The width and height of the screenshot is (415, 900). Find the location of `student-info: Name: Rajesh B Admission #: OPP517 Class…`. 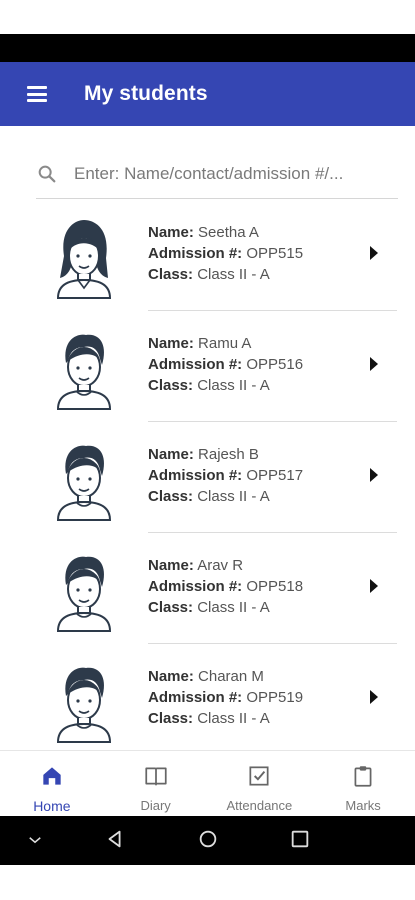

student-info: Name: Rajesh B Admission #: OPP517 Class… is located at coordinates (225, 475).